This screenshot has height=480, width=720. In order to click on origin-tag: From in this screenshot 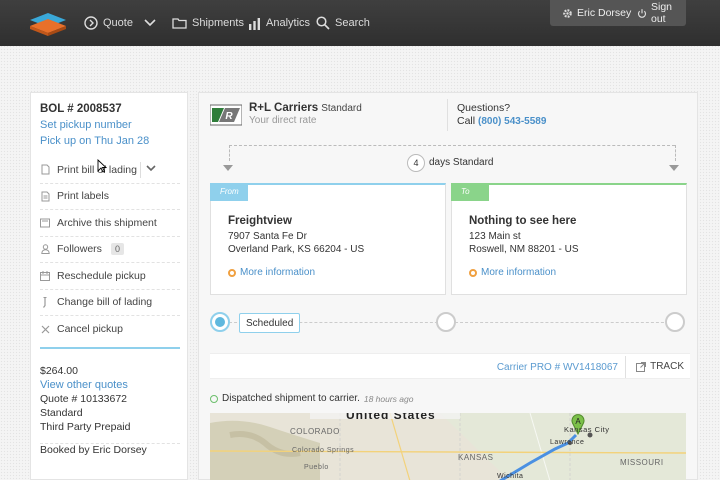, I will do `click(229, 192)`.